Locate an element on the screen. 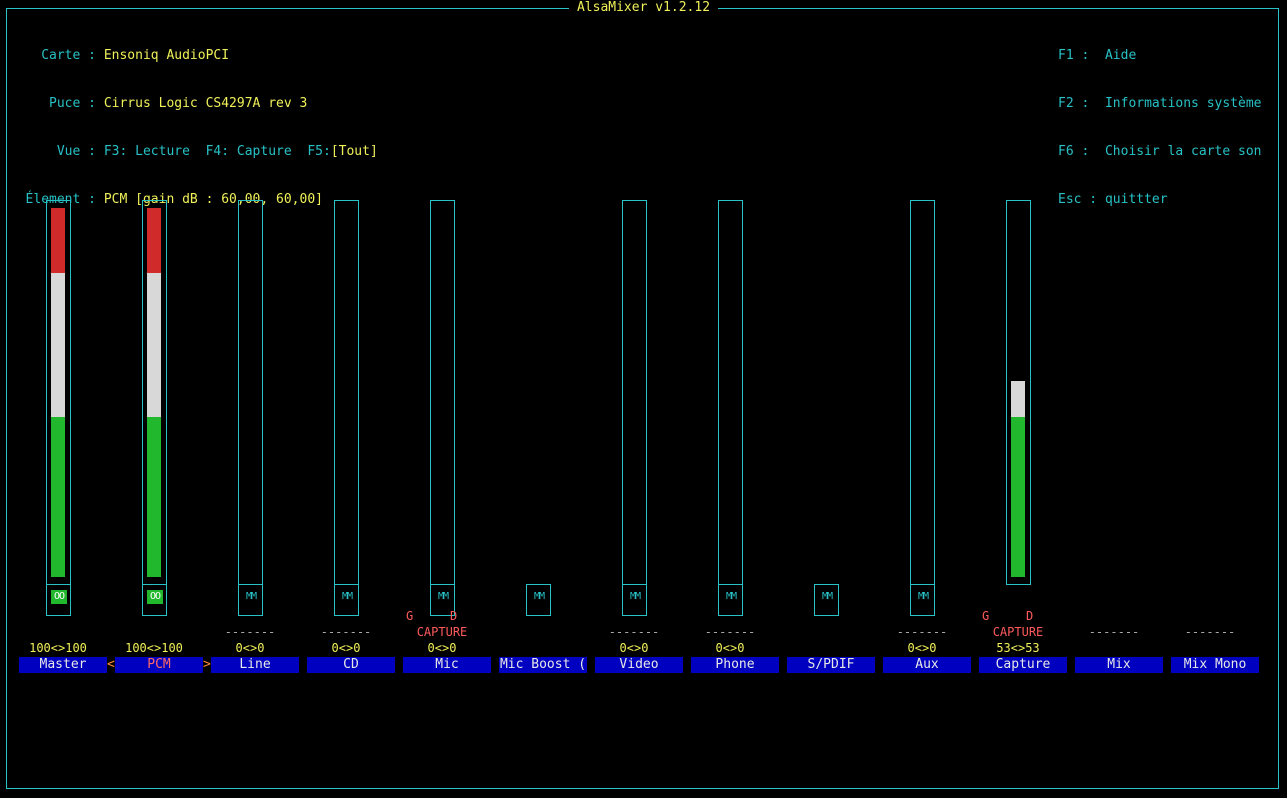 The image size is (1287, 798). chip-value: Cirrus Logic CS4297A rev 3 is located at coordinates (205, 103).